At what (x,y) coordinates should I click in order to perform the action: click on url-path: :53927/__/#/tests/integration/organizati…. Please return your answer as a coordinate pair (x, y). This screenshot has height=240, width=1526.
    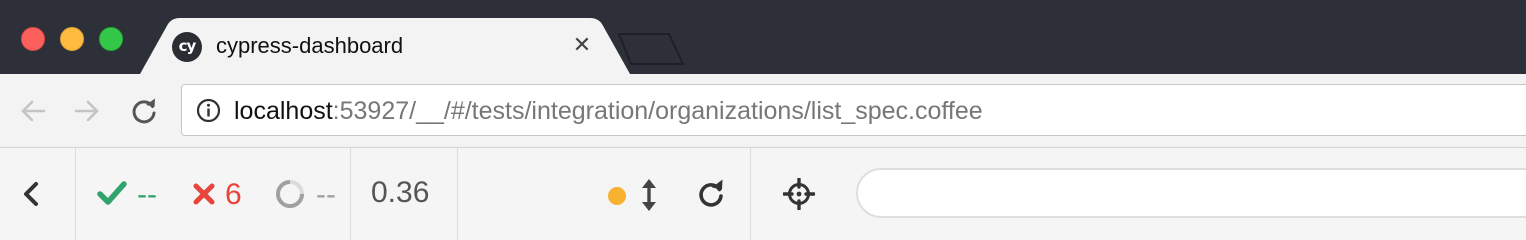
    Looking at the image, I should click on (657, 111).